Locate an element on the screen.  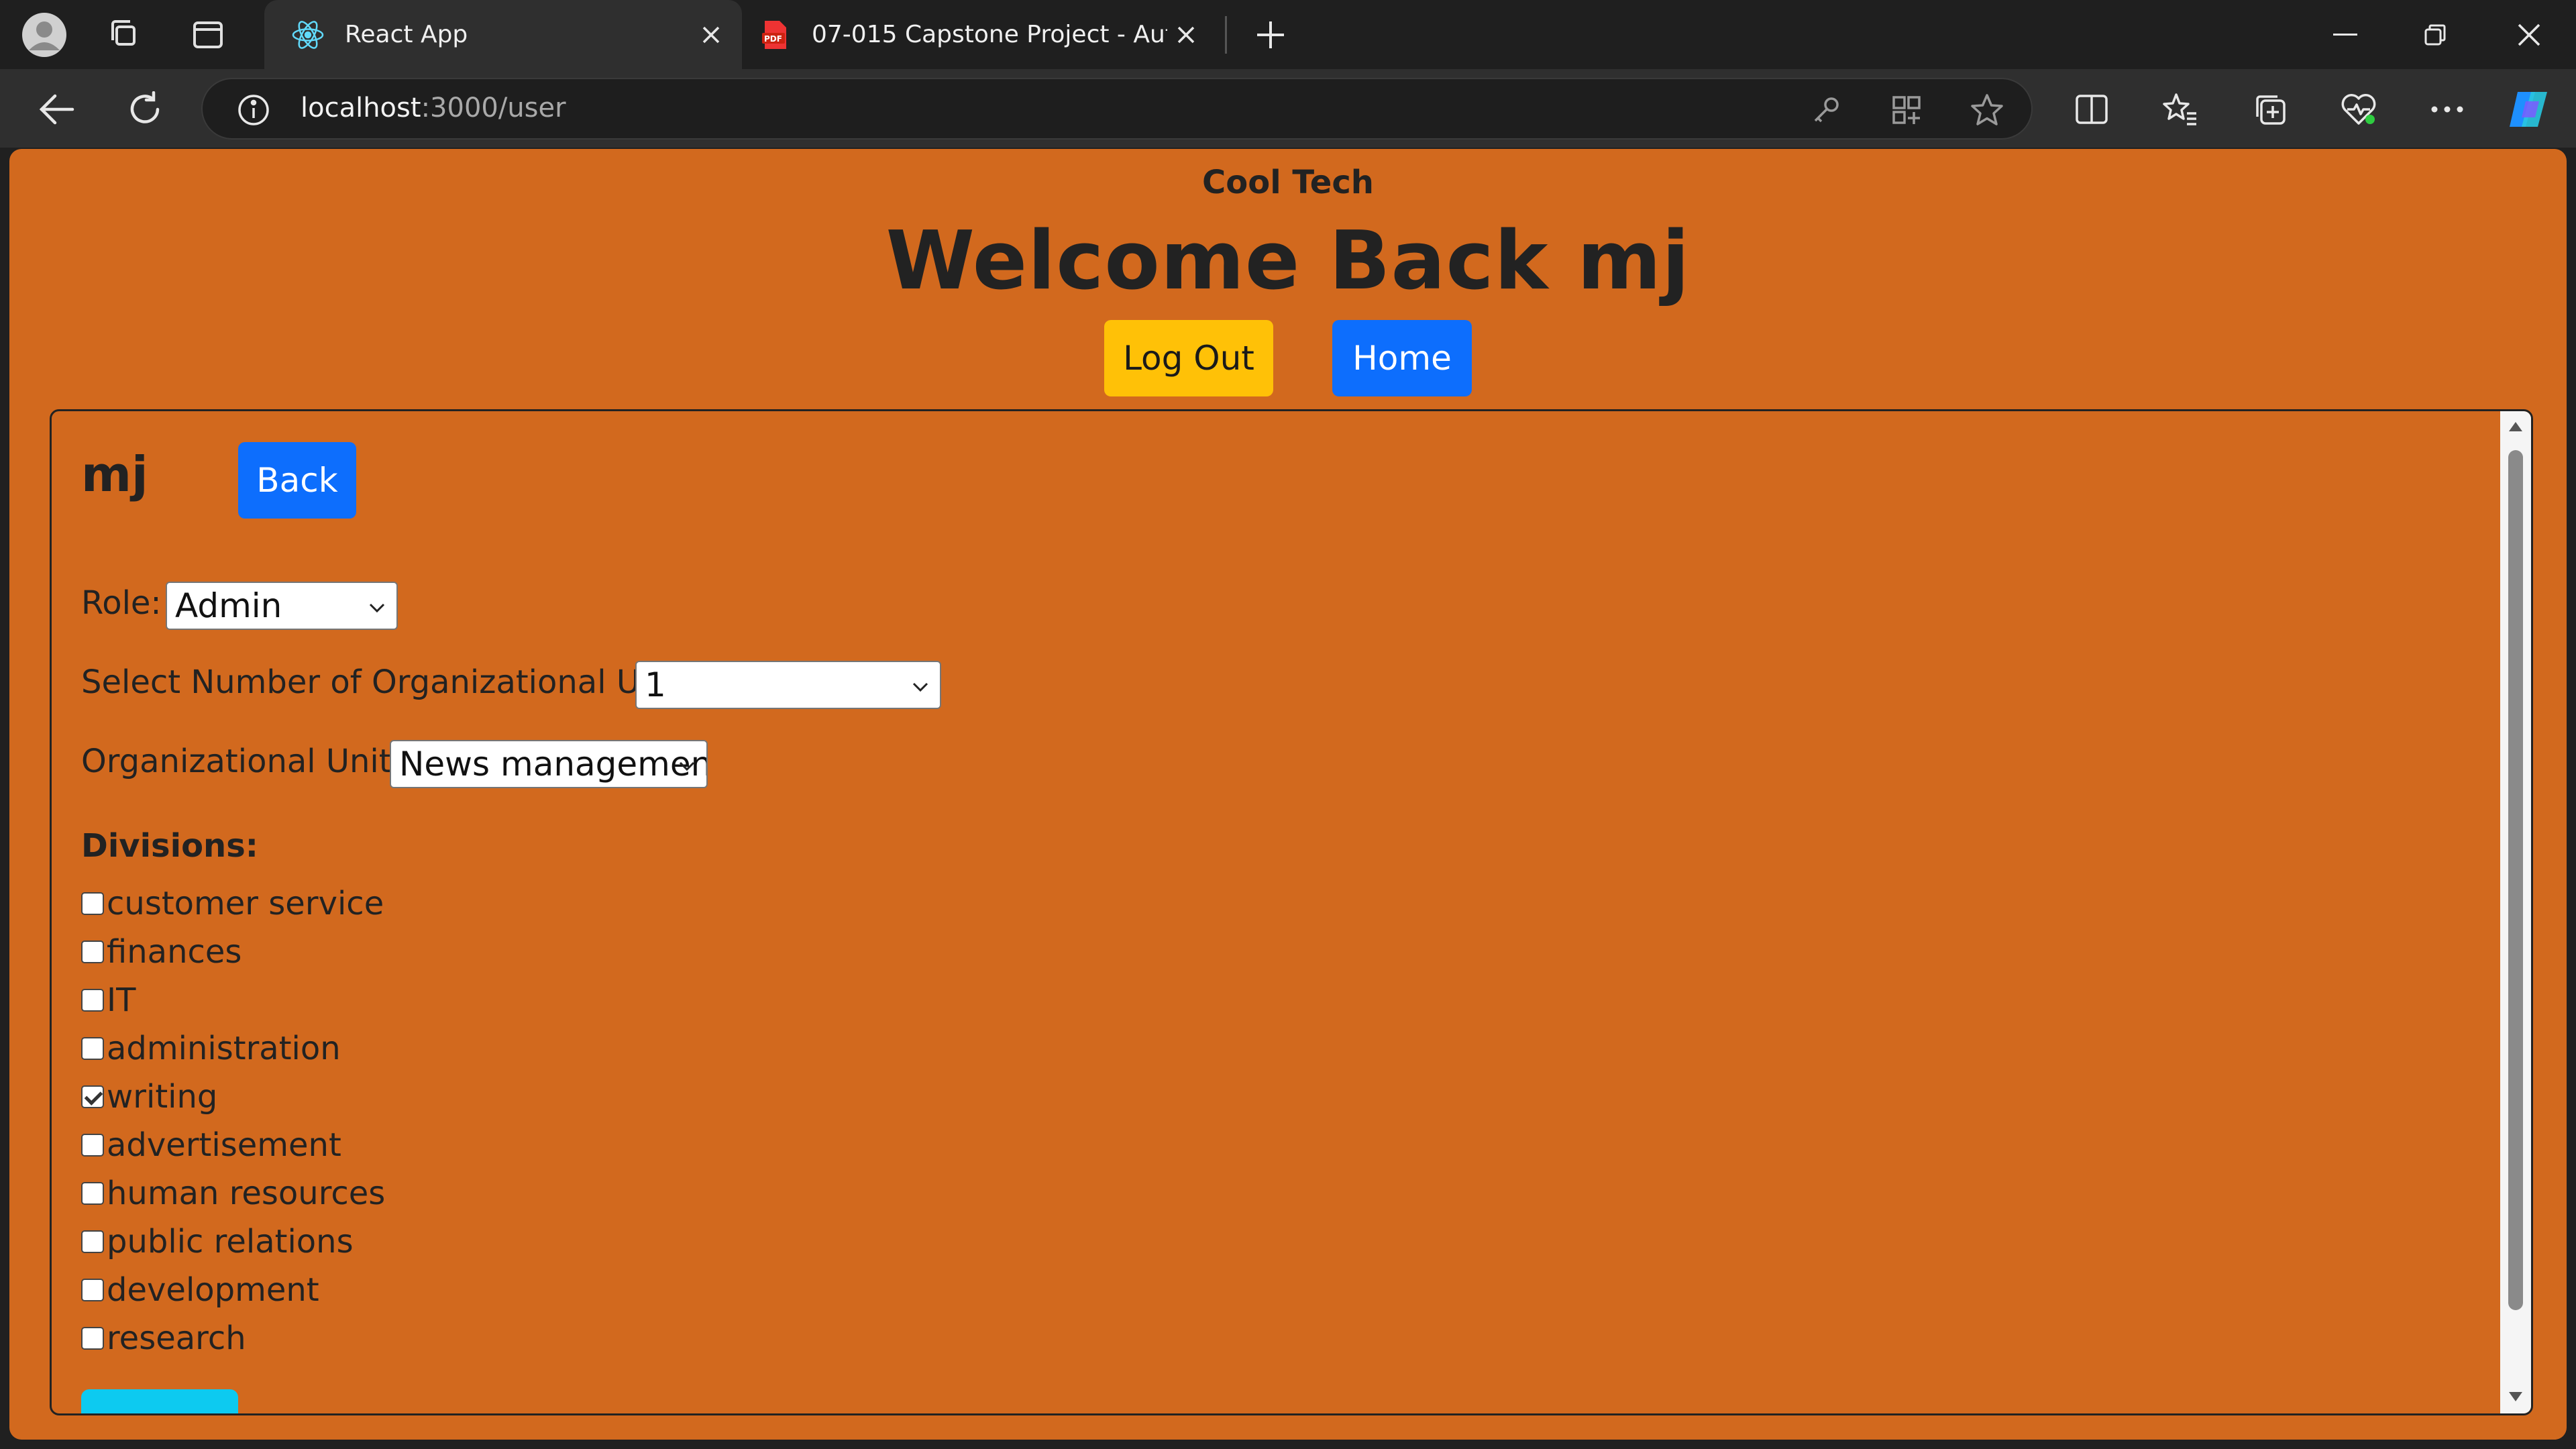
division-item: human resources is located at coordinates (233, 1193).